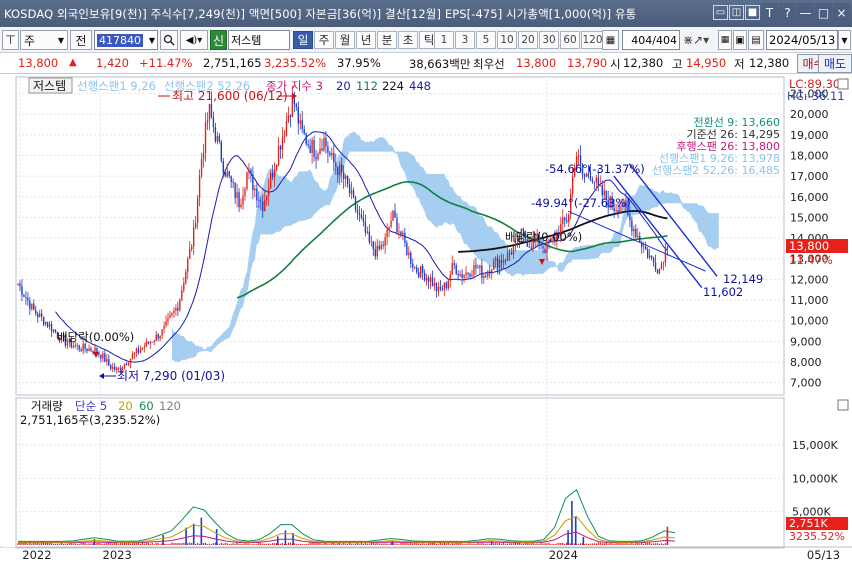 This screenshot has height=565, width=852. I want to click on high-annotation: 최고 21,600 (06/12), so click(230, 96).